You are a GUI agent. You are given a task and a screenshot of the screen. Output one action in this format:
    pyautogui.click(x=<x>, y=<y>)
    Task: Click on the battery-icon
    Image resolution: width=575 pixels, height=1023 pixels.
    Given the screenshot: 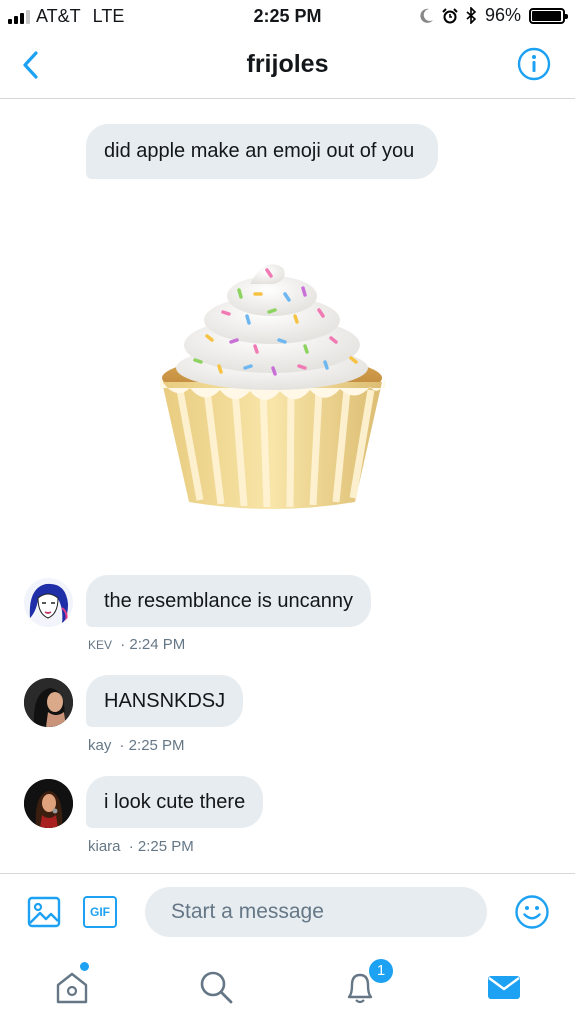 What is the action you would take?
    pyautogui.click(x=548, y=15)
    